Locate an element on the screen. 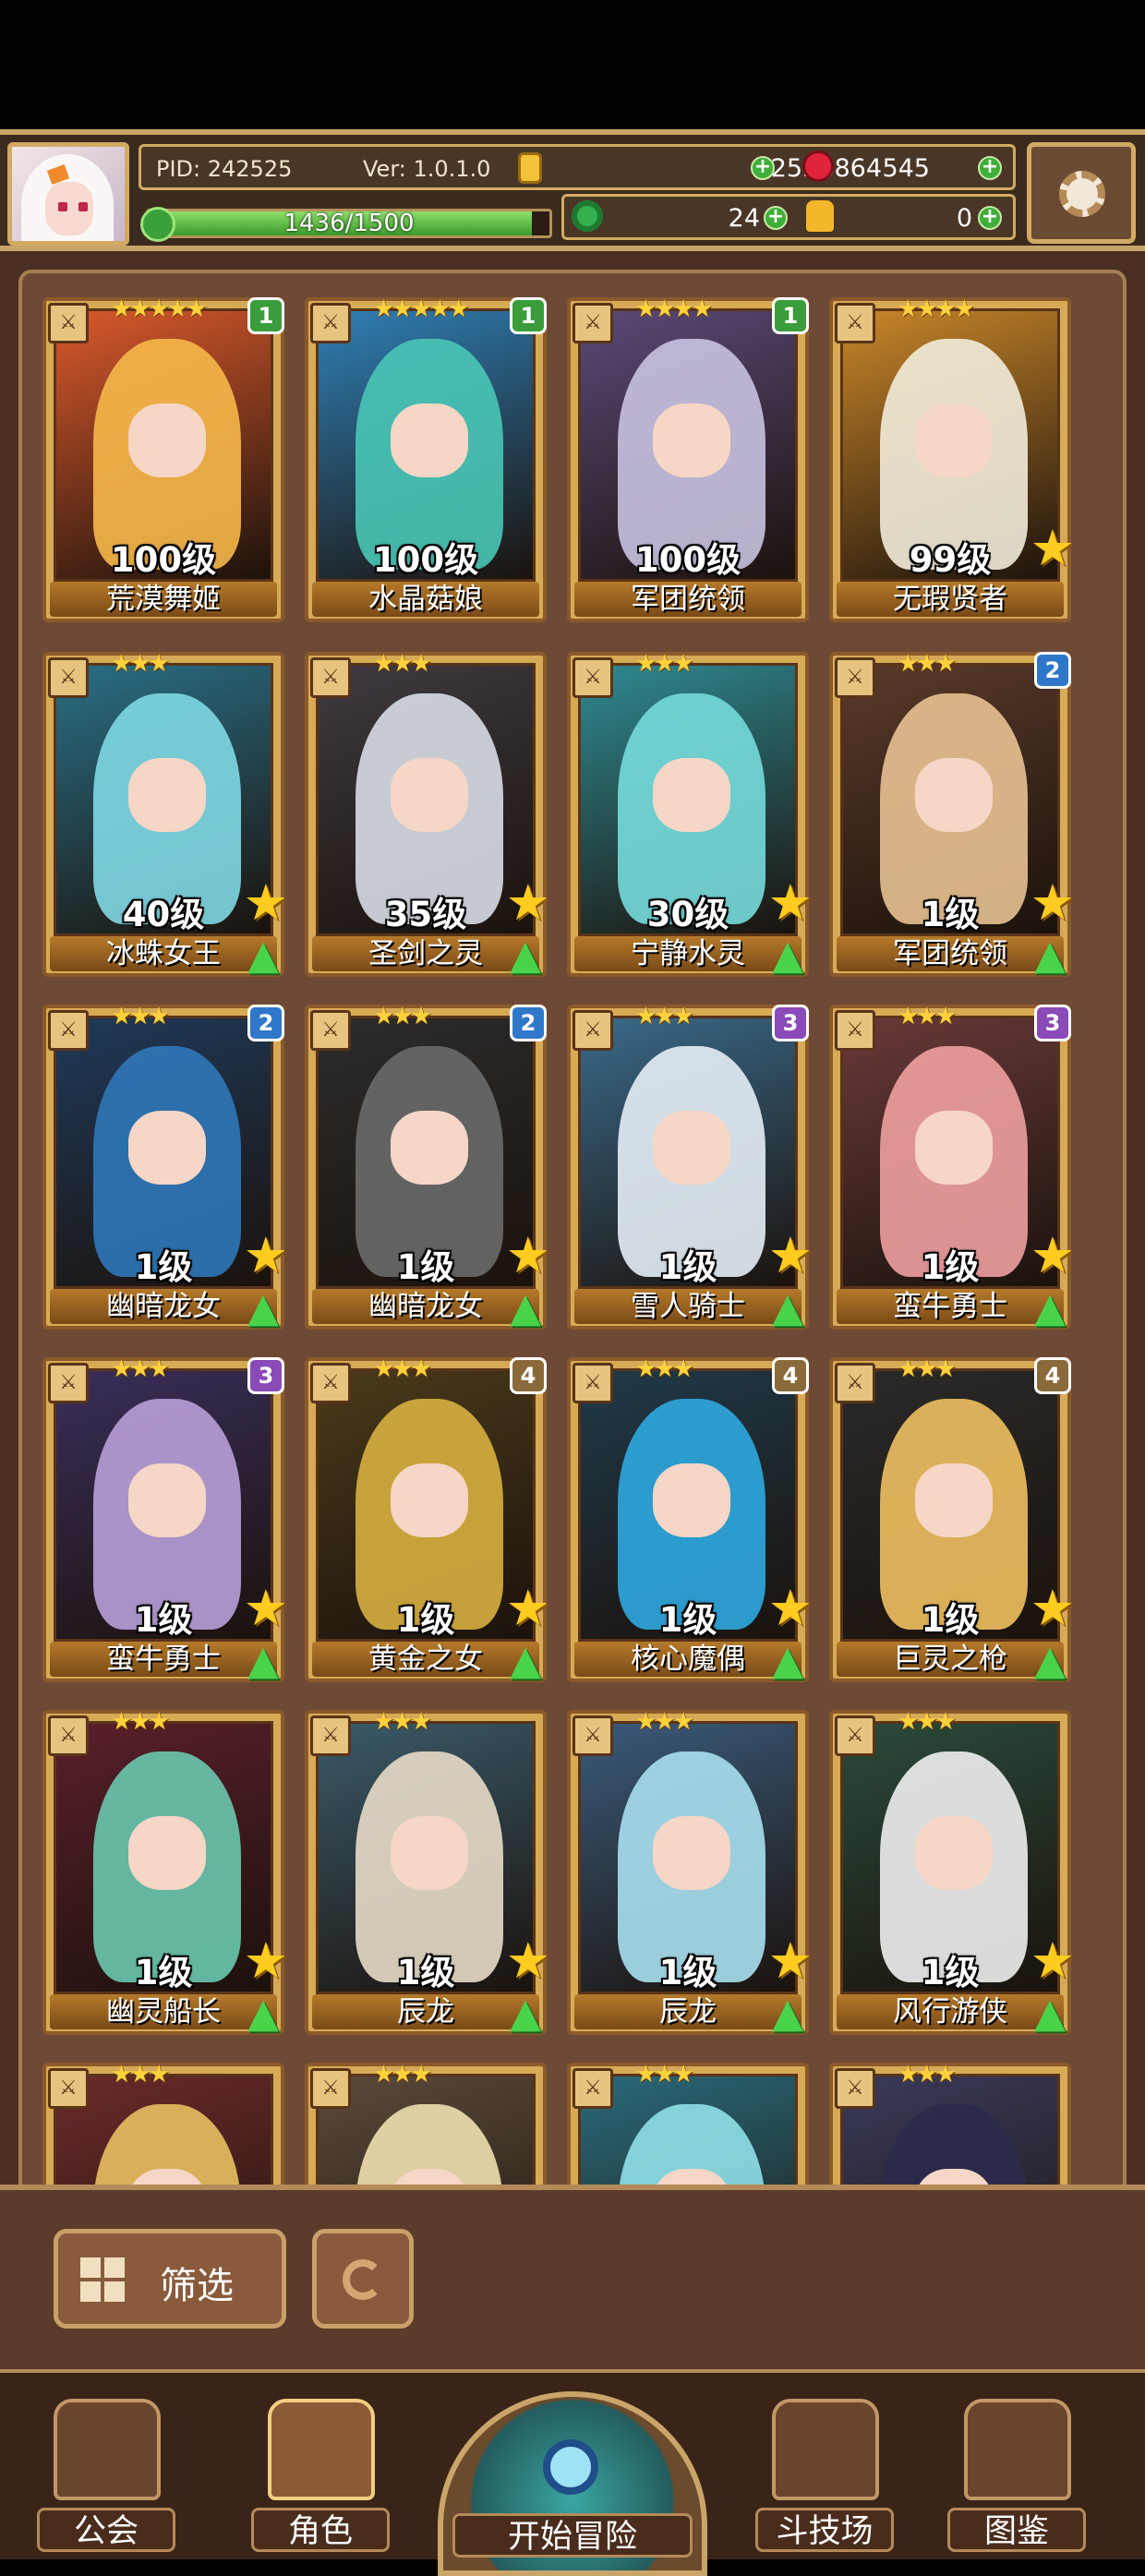 This screenshot has height=2576, width=1145. grid-icon is located at coordinates (102, 2279).